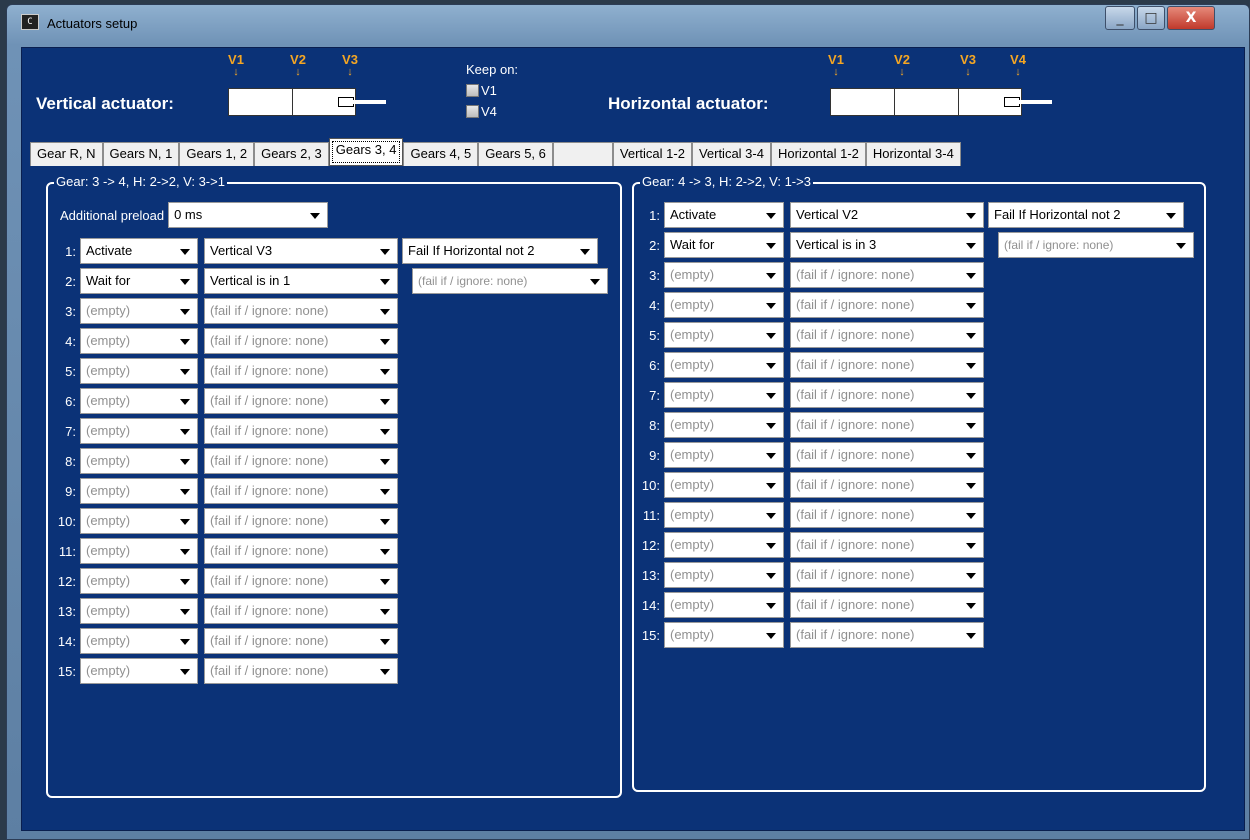  Describe the element at coordinates (1151, 18) in the screenshot. I see `maximize-button: □` at that location.